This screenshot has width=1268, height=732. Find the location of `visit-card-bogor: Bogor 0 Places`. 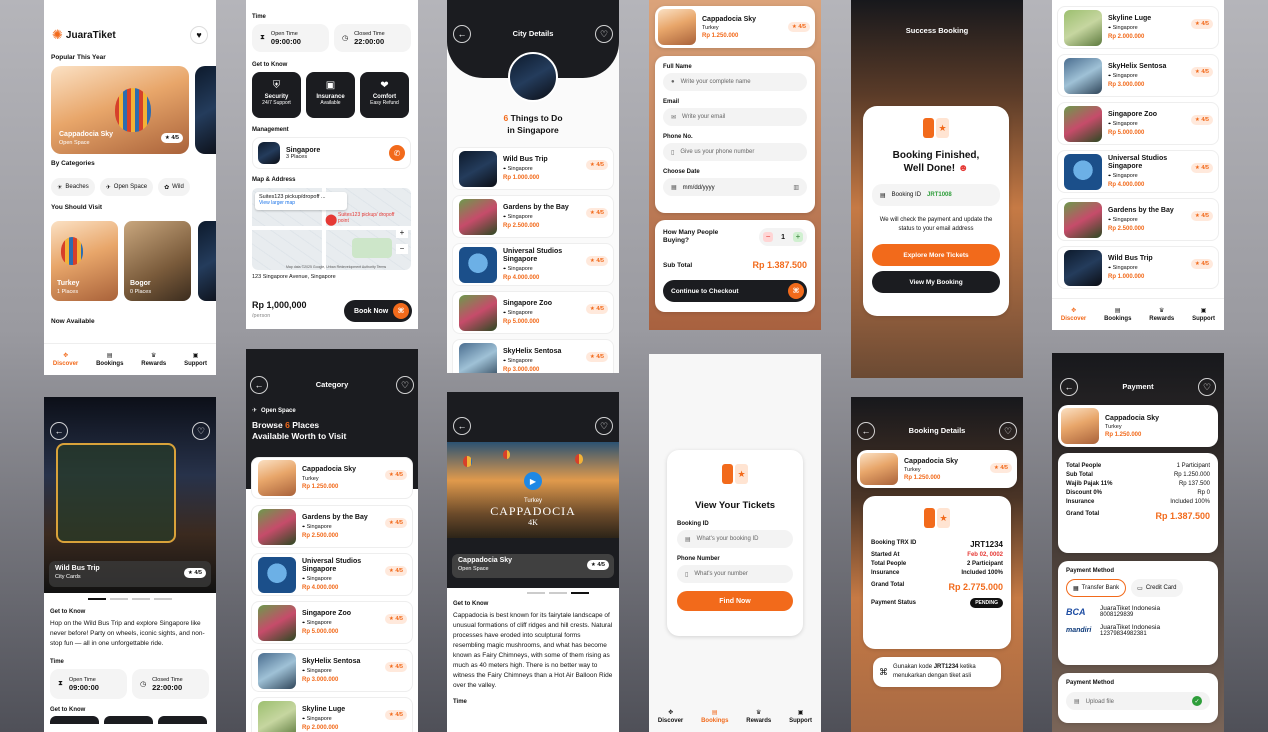

visit-card-bogor: Bogor 0 Places is located at coordinates (157, 261).